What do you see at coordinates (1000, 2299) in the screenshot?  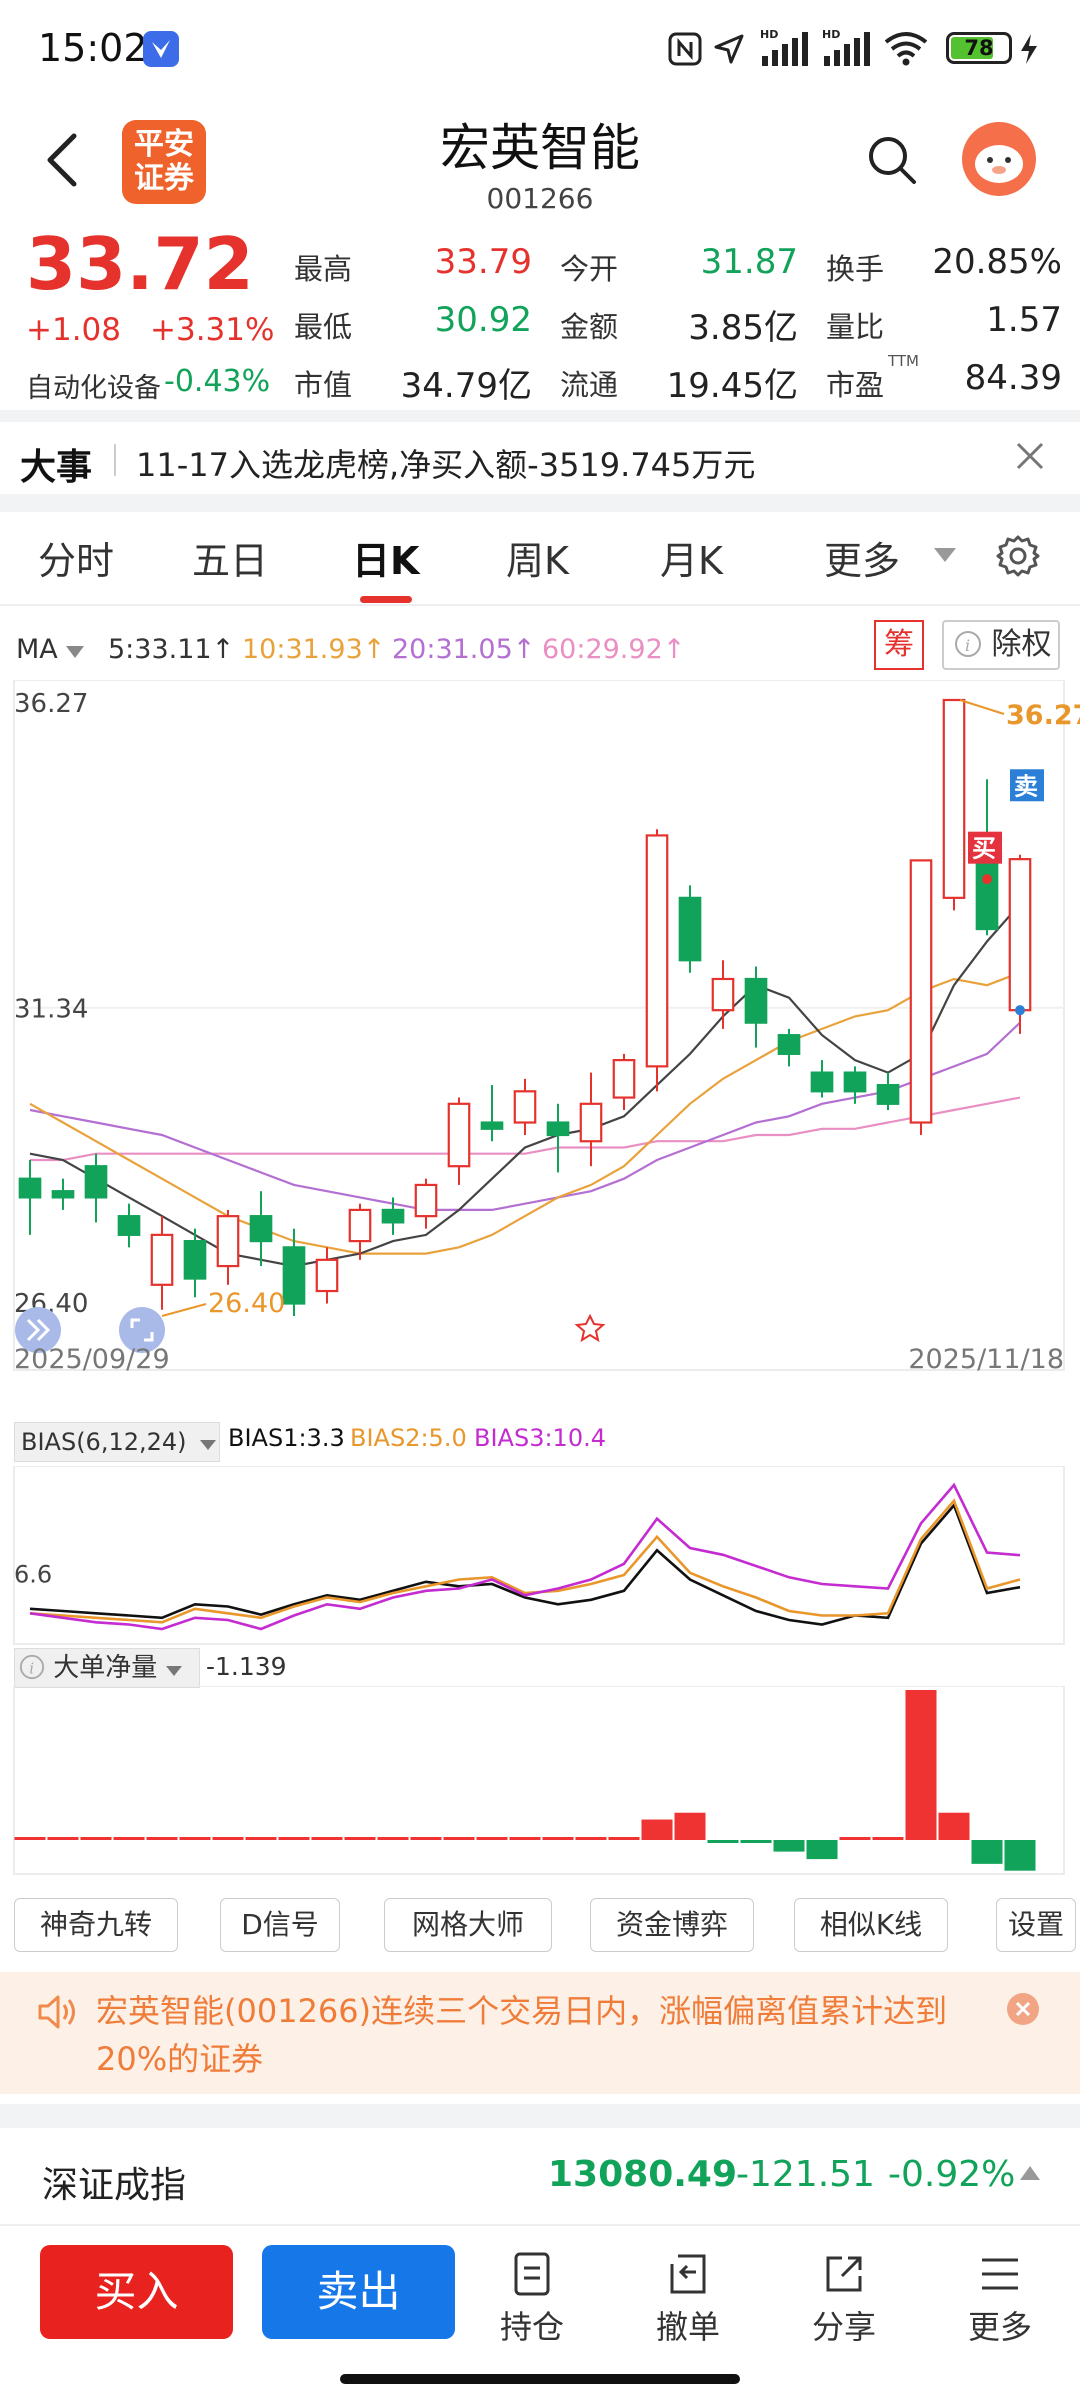 I see `more-button: 更多` at bounding box center [1000, 2299].